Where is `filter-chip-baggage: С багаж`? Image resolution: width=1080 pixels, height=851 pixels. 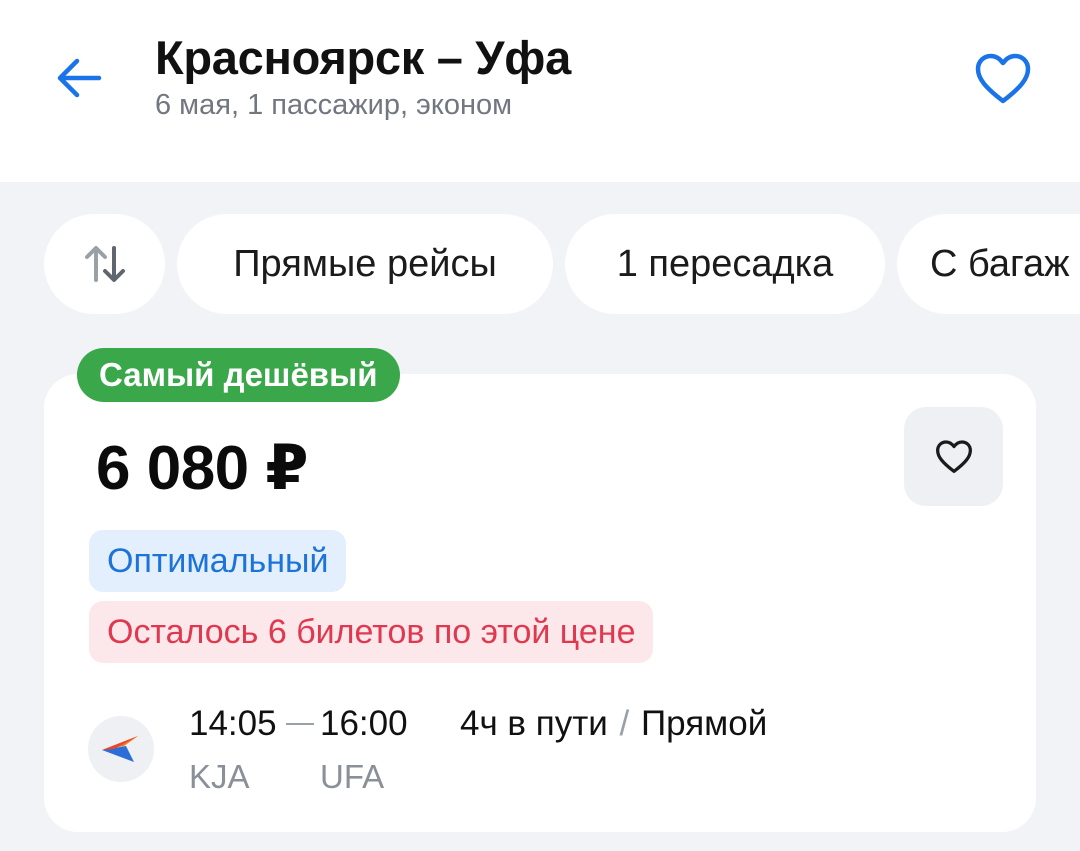 filter-chip-baggage: С багаж is located at coordinates (988, 264).